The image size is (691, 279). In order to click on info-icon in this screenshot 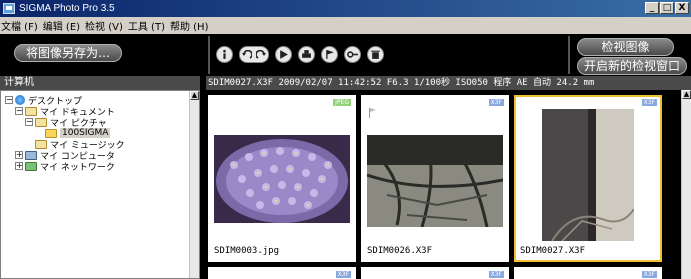, I will do `click(224, 54)`.